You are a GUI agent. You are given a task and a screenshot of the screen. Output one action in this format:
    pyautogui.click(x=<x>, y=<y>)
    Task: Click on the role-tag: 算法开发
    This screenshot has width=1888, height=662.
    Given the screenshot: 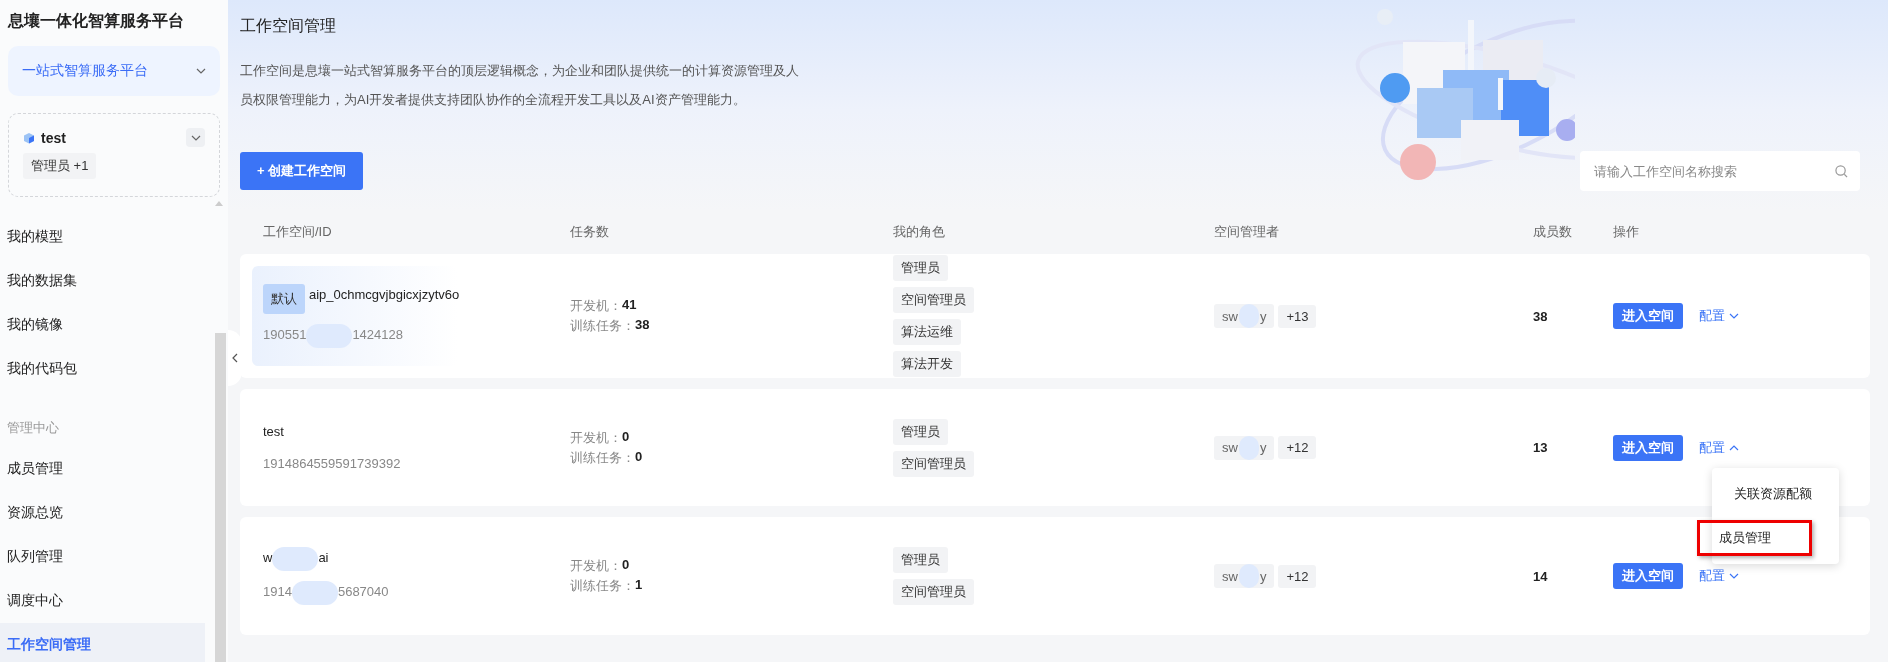 What is the action you would take?
    pyautogui.click(x=927, y=364)
    